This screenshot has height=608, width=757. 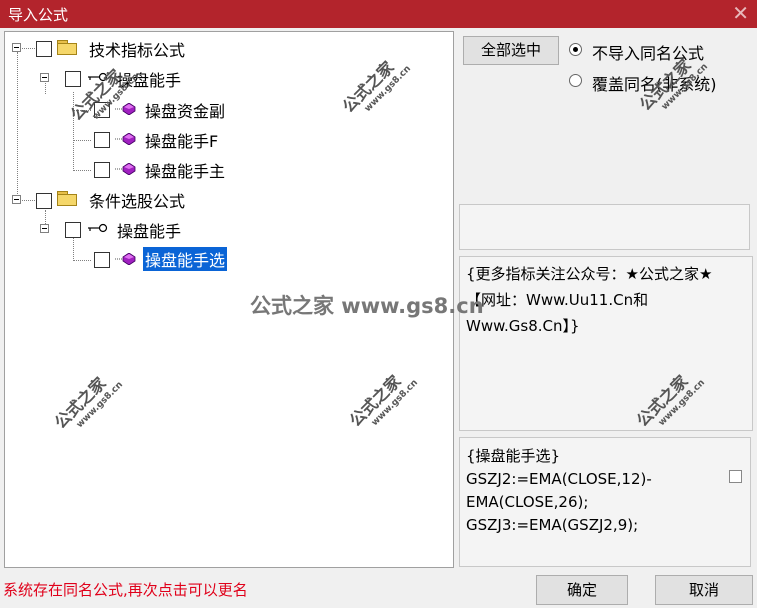 I want to click on ok-button: 确定, so click(x=582, y=590).